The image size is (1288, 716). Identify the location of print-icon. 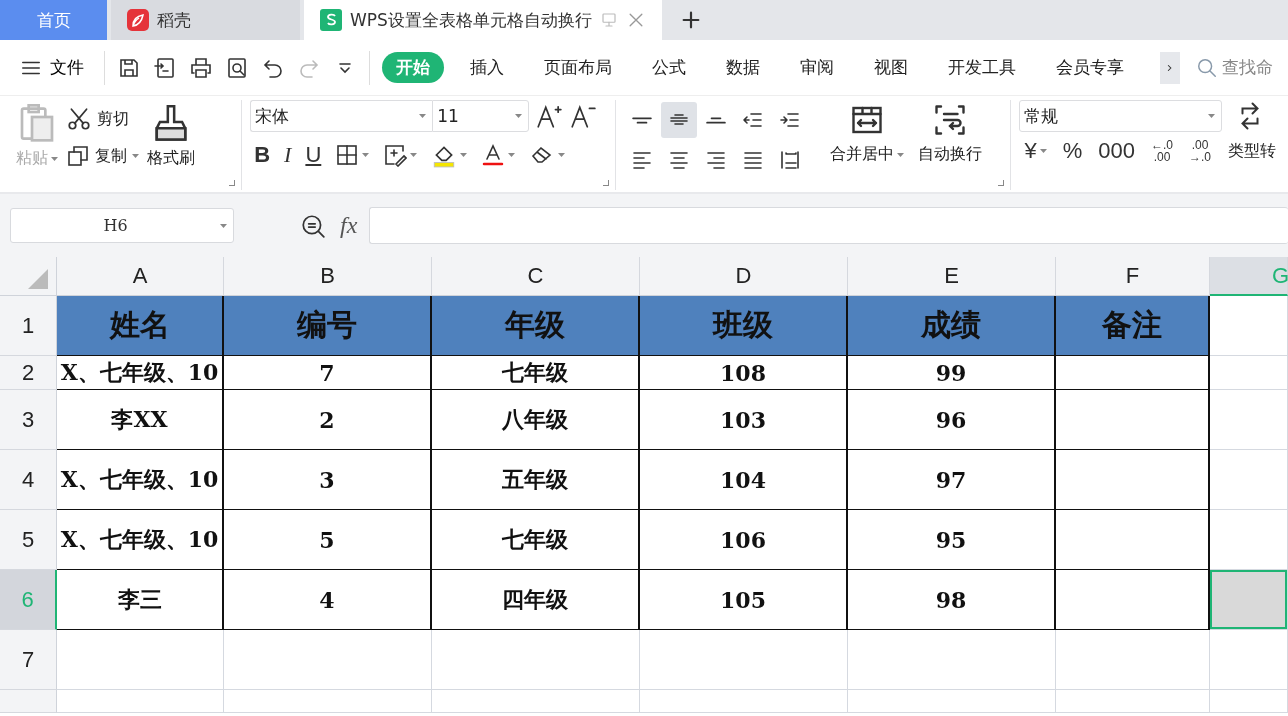
(201, 67).